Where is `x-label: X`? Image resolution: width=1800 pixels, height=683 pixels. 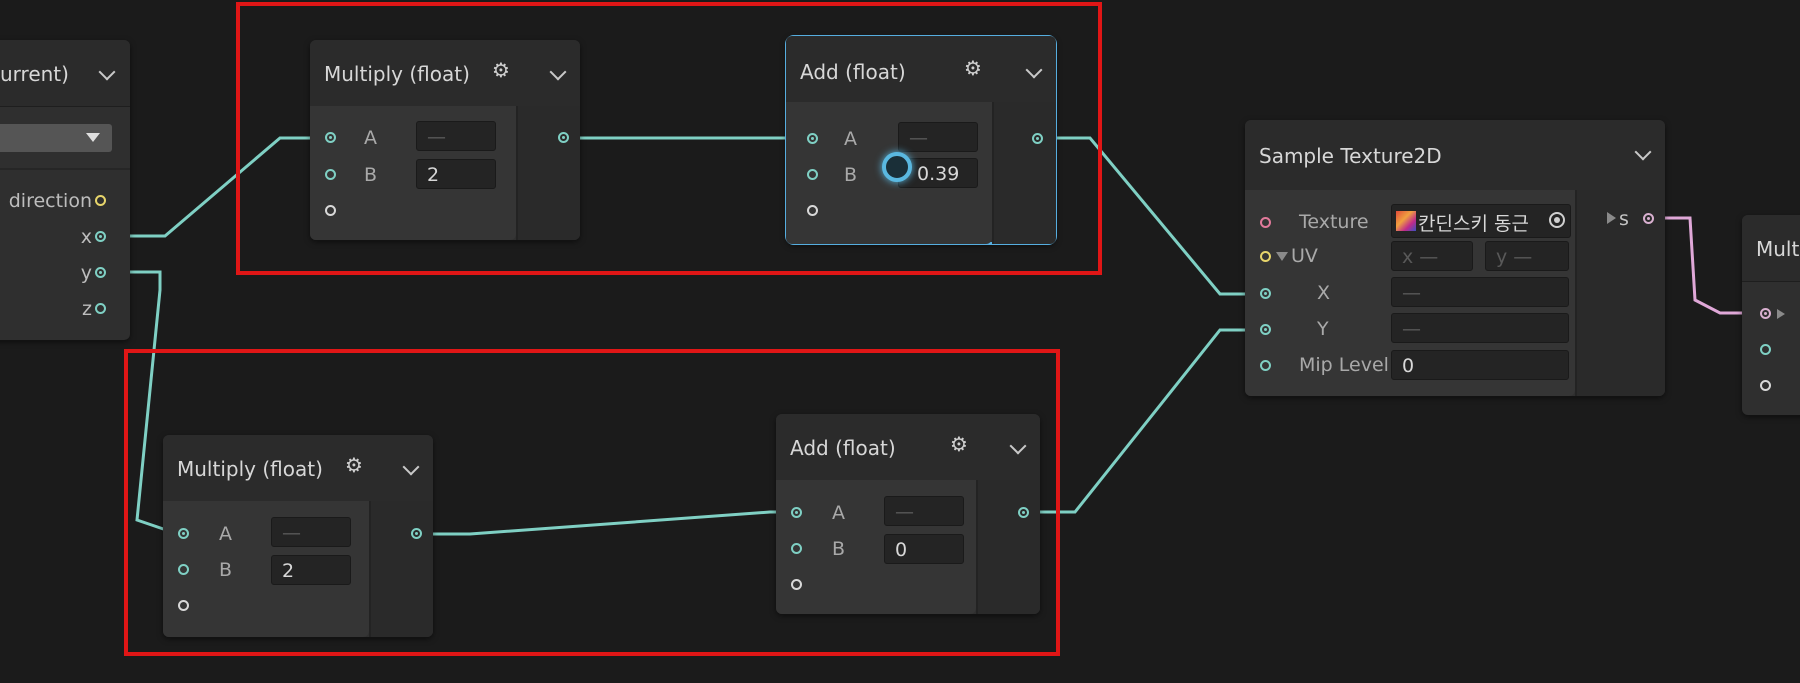
x-label: X is located at coordinates (1324, 293).